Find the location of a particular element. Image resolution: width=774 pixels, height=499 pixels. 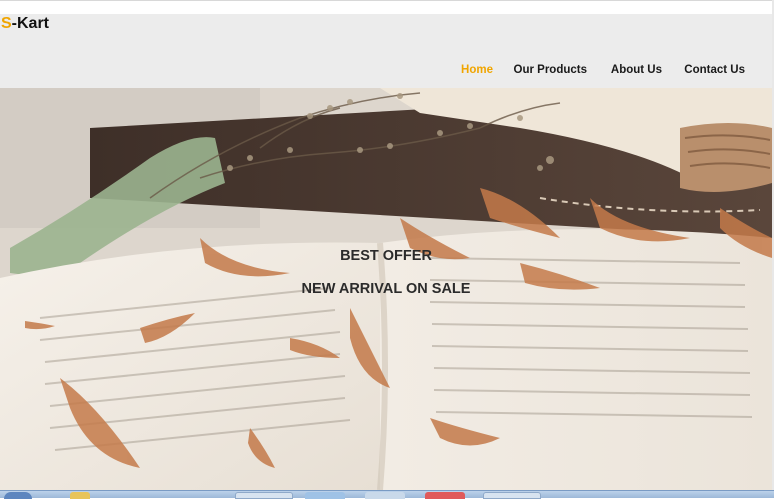

os-taskbar is located at coordinates (387, 494).